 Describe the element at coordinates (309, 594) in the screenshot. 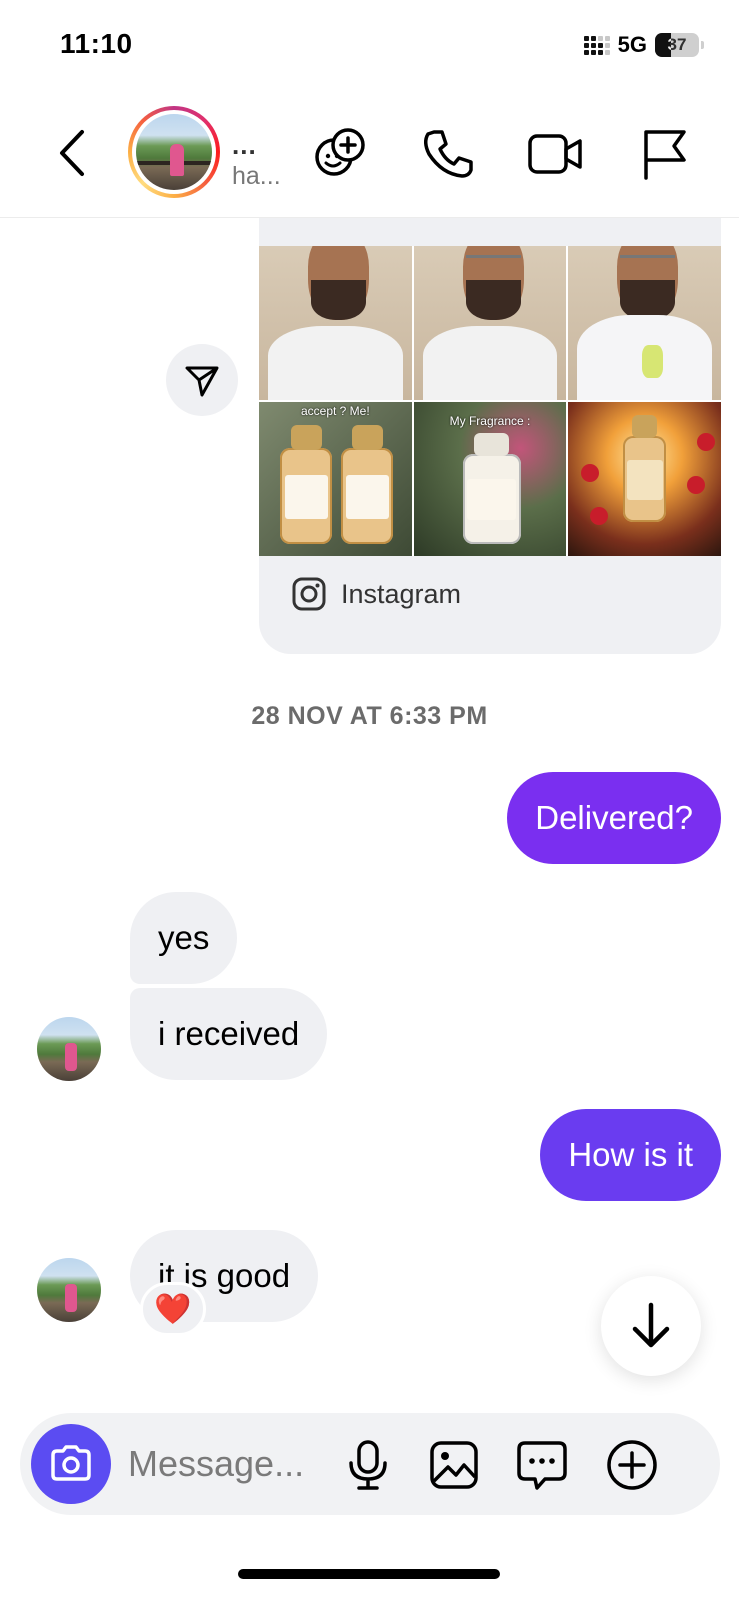

I see `instagram-icon` at that location.